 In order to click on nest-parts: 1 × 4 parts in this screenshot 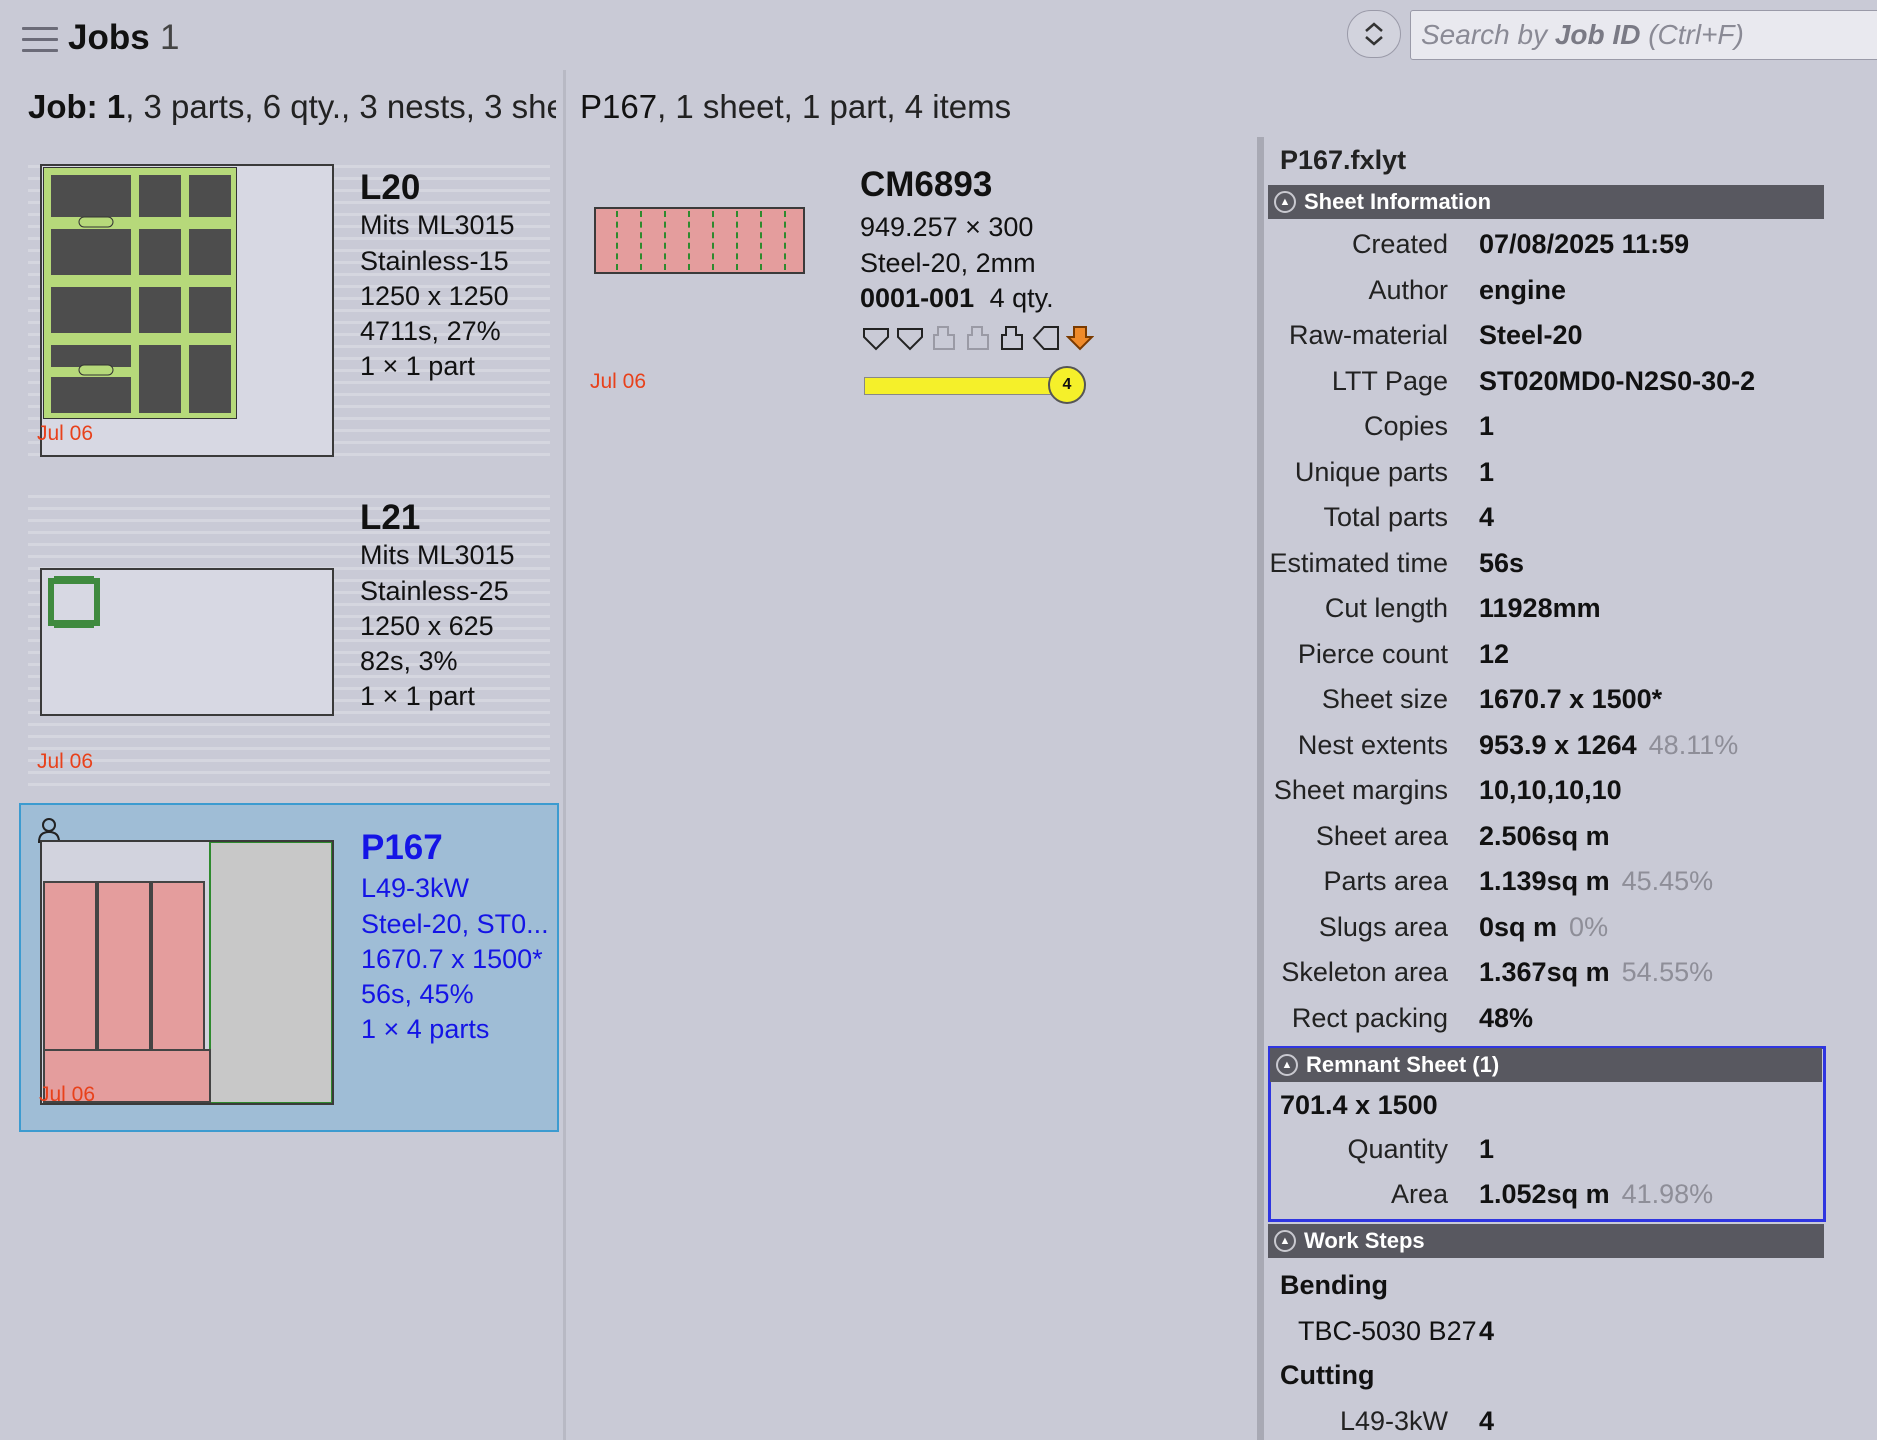, I will do `click(425, 1029)`.